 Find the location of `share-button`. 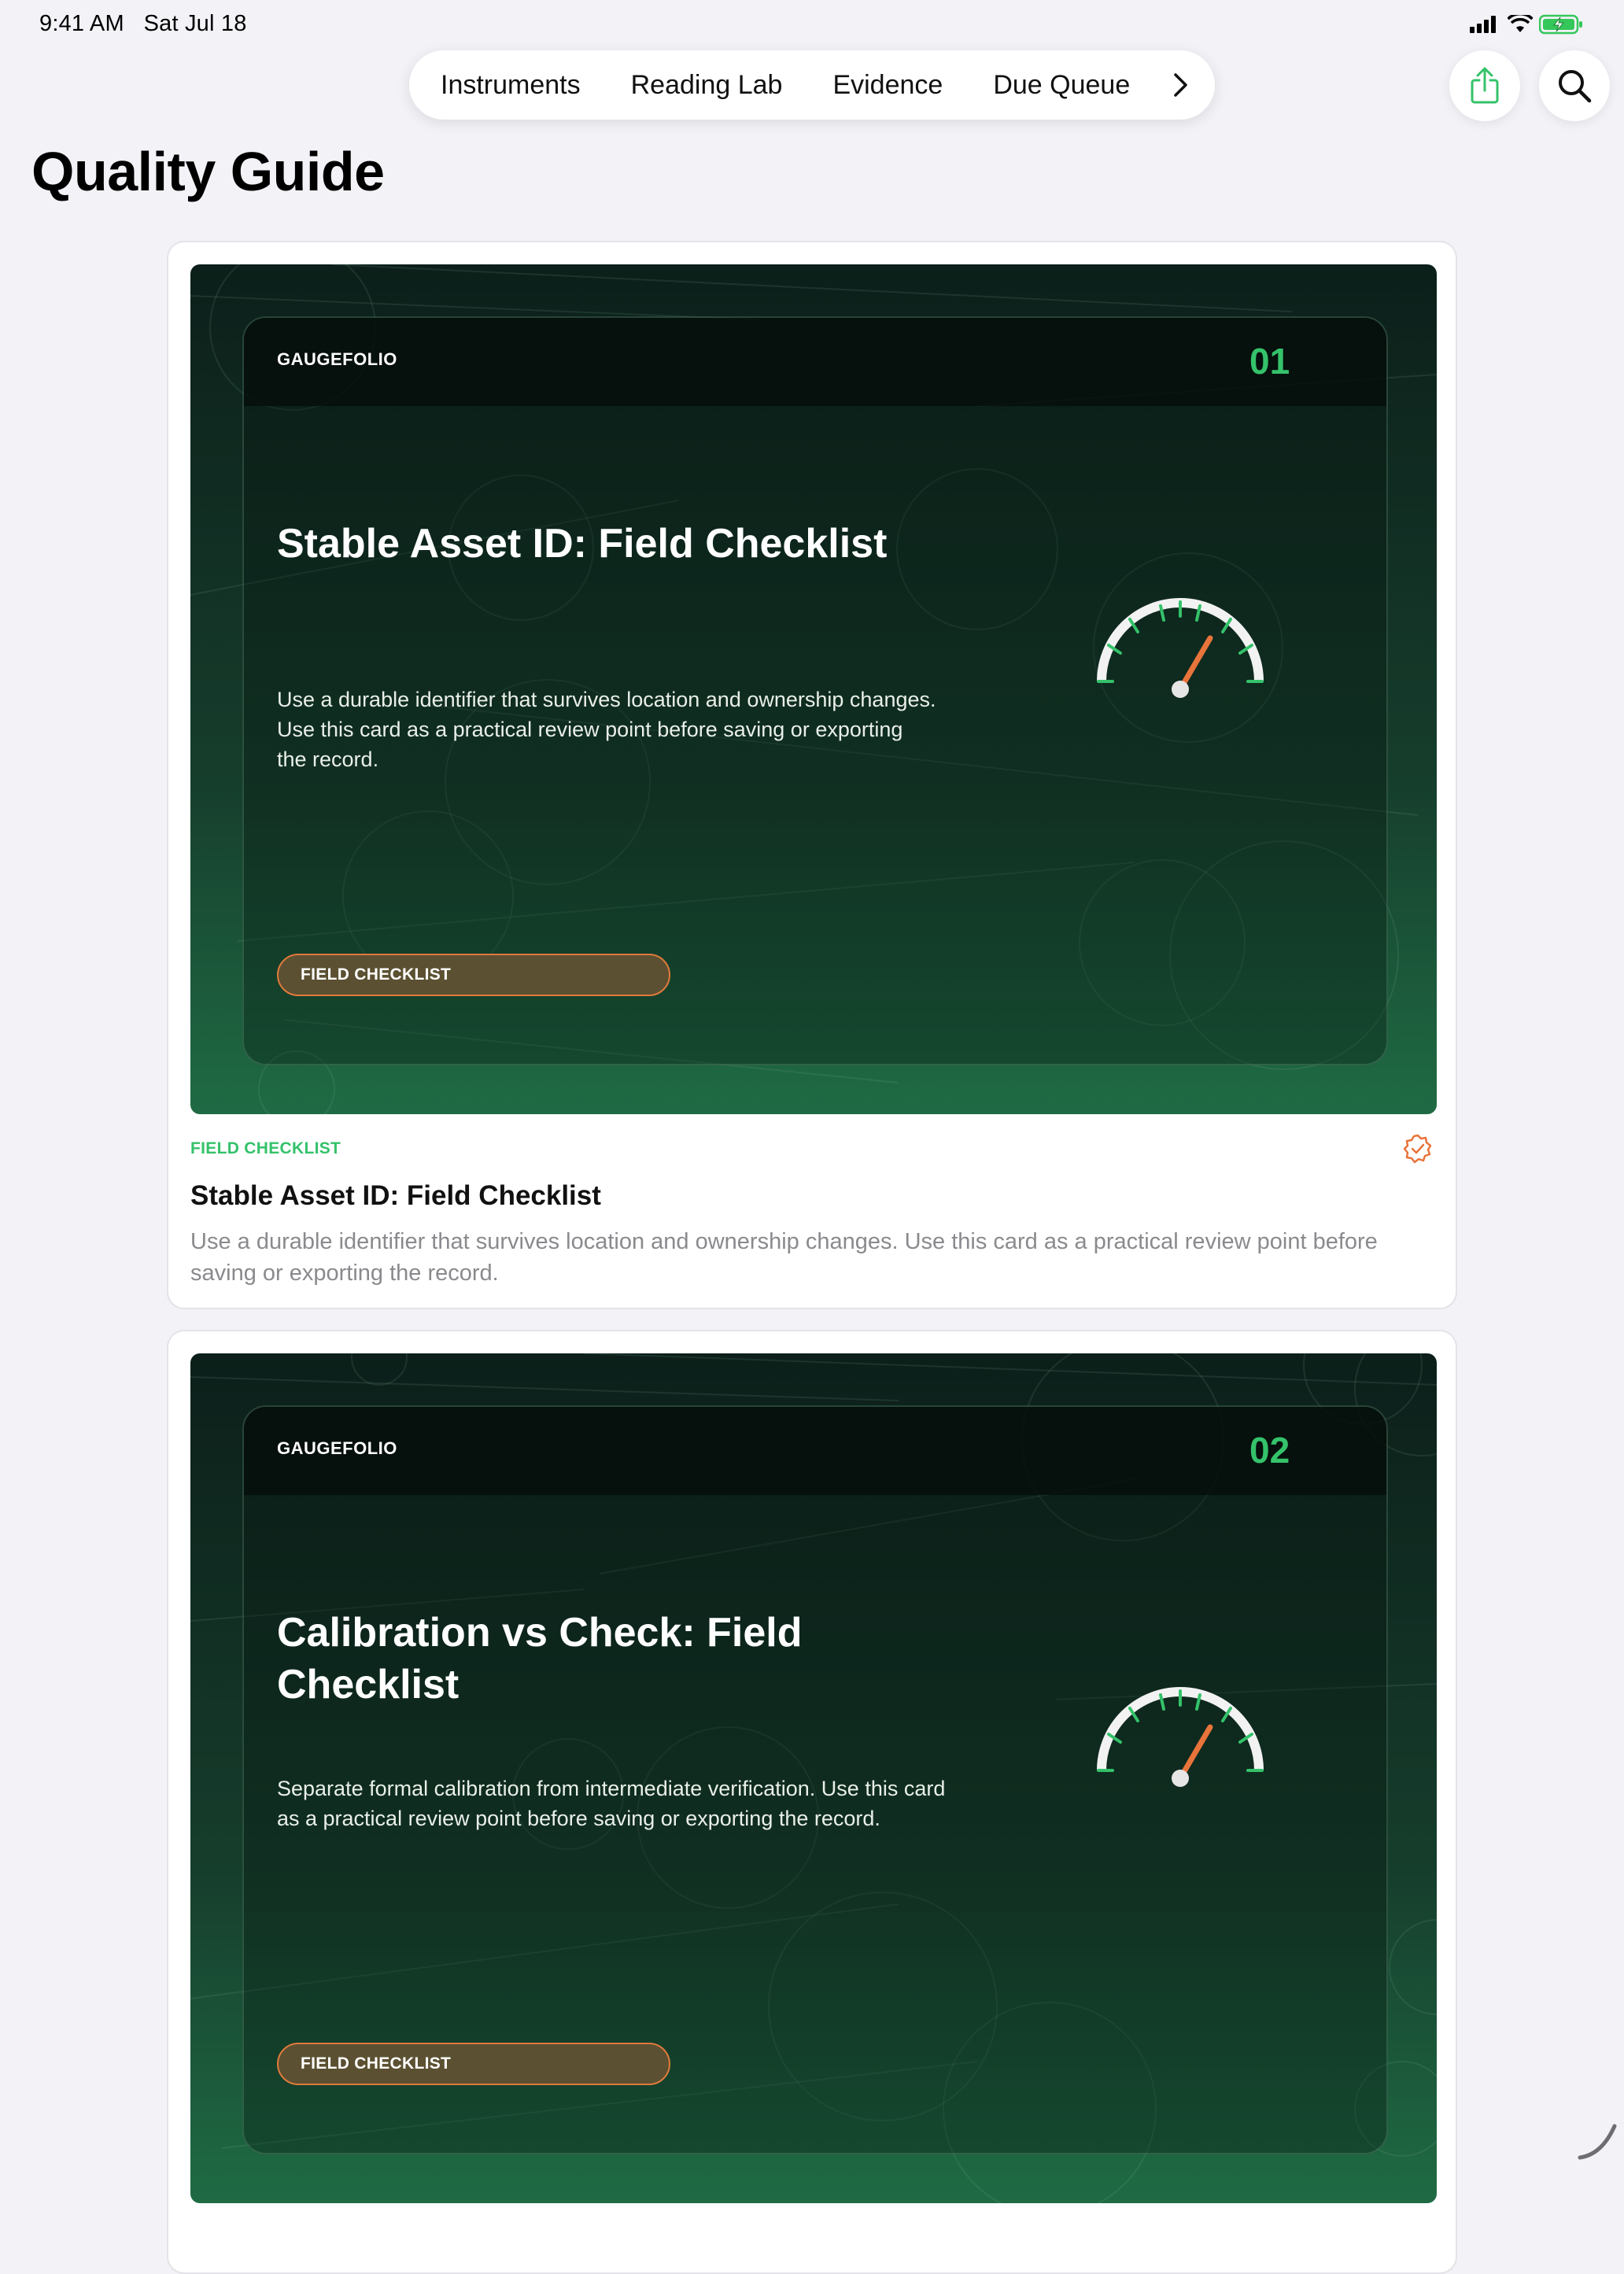

share-button is located at coordinates (1484, 85).